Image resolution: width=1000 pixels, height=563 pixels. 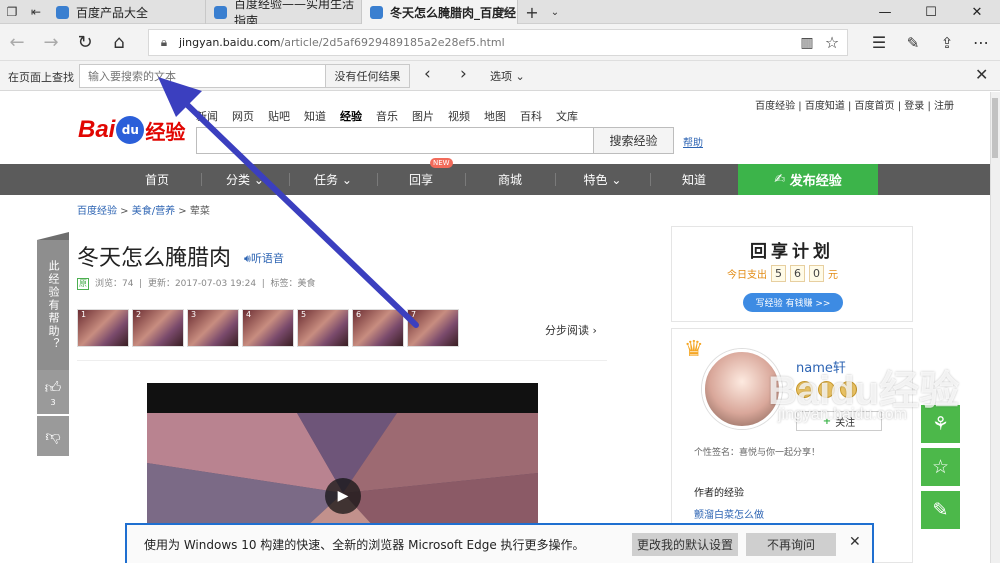 I want to click on close-icon: ✕, so click(x=855, y=542).